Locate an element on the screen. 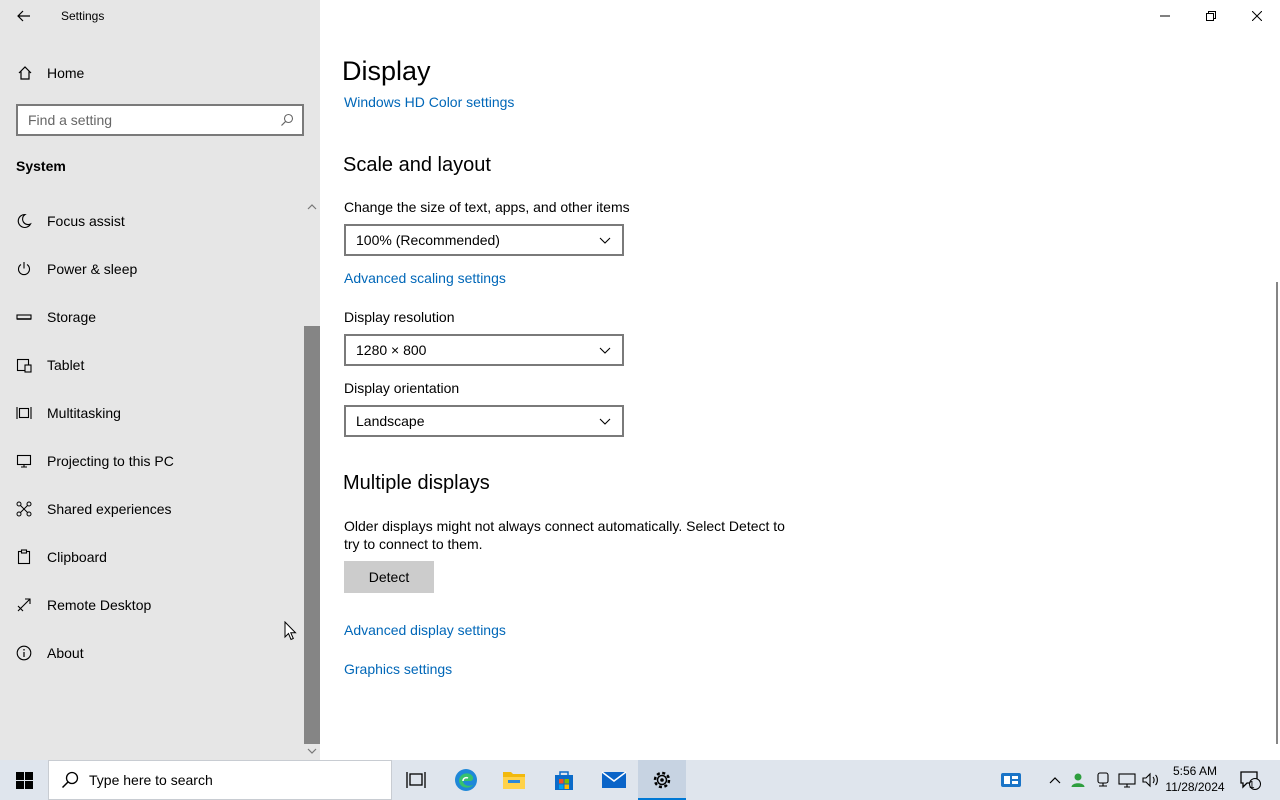  file-explorer-button is located at coordinates (514, 780).